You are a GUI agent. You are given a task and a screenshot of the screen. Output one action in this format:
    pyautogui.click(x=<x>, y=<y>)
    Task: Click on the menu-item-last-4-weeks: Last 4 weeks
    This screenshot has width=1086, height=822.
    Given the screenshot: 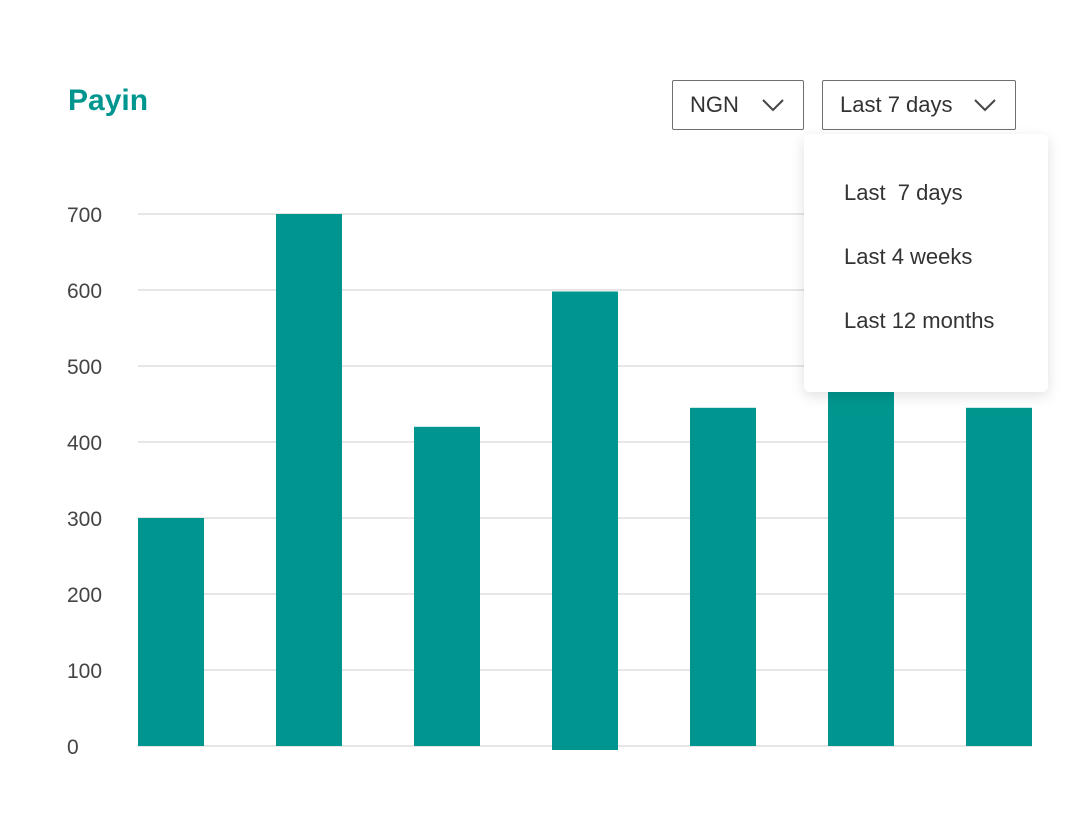 What is the action you would take?
    pyautogui.click(x=908, y=257)
    